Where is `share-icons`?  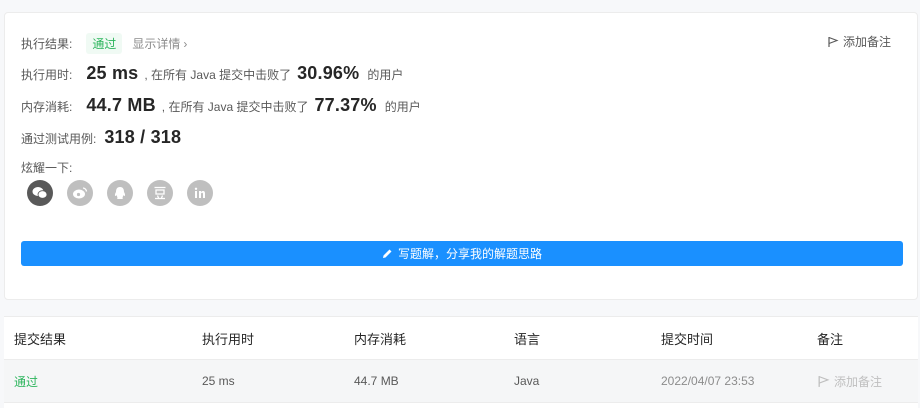 share-icons is located at coordinates (120, 193).